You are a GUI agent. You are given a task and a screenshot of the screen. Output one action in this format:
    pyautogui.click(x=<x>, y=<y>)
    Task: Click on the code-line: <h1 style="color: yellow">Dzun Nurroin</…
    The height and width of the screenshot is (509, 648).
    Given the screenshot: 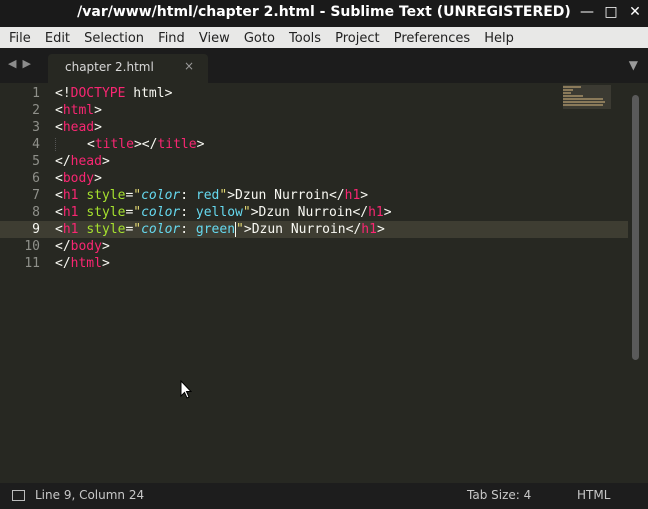 What is the action you would take?
    pyautogui.click(x=223, y=212)
    